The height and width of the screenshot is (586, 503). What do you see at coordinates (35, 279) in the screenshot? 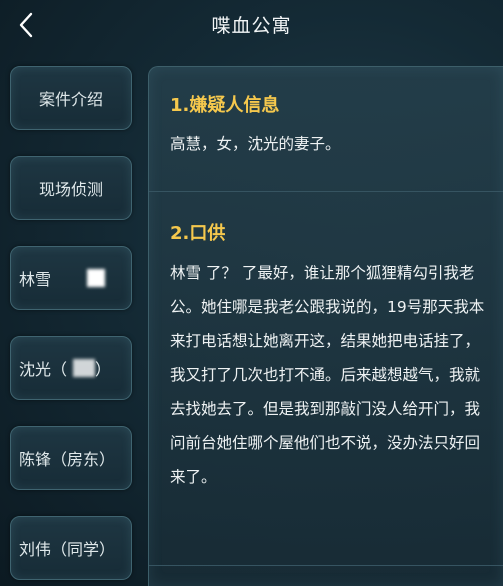
I see `sidebar-item-label: 林雪` at bounding box center [35, 279].